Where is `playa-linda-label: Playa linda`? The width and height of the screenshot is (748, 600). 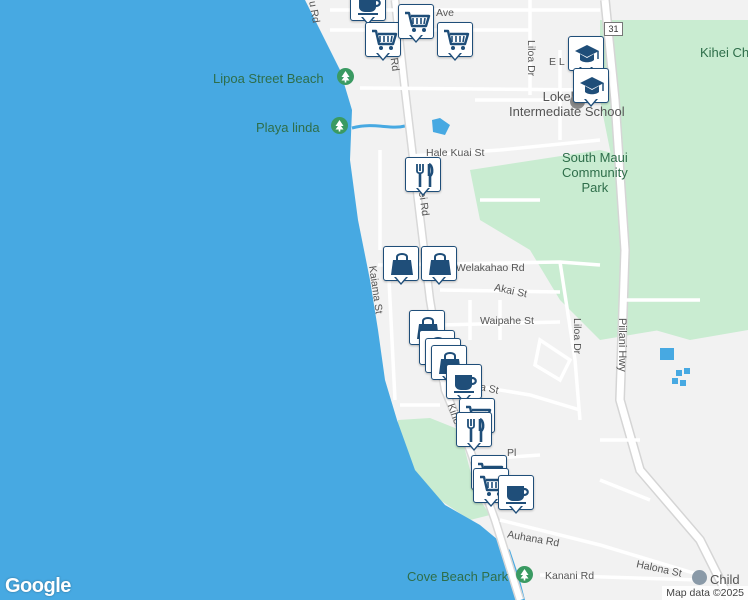
playa-linda-label: Playa linda is located at coordinates (288, 127).